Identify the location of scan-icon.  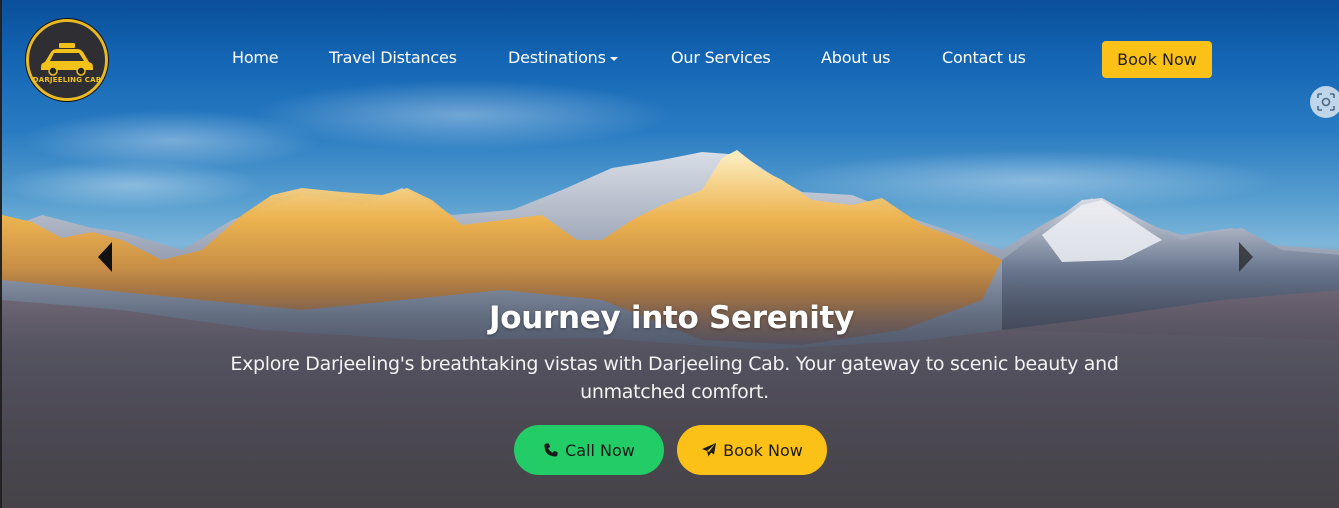
(1326, 102).